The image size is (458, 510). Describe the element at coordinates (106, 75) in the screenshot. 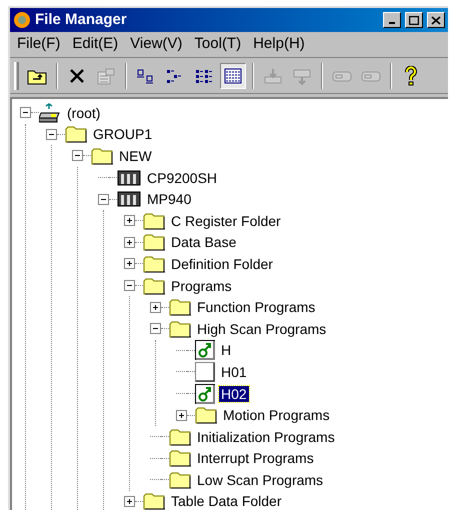

I see `properties-icon` at that location.